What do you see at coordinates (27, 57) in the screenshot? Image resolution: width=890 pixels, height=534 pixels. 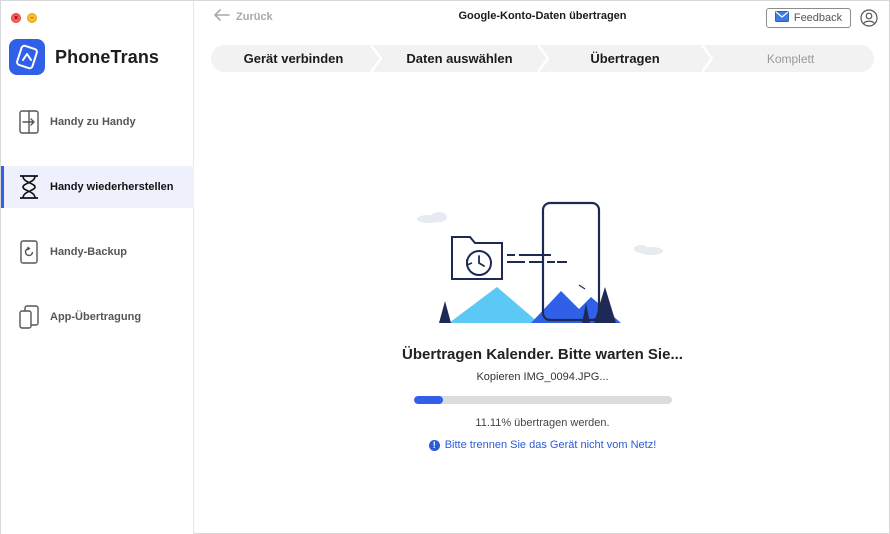 I see `phonetrans-logo-icon` at bounding box center [27, 57].